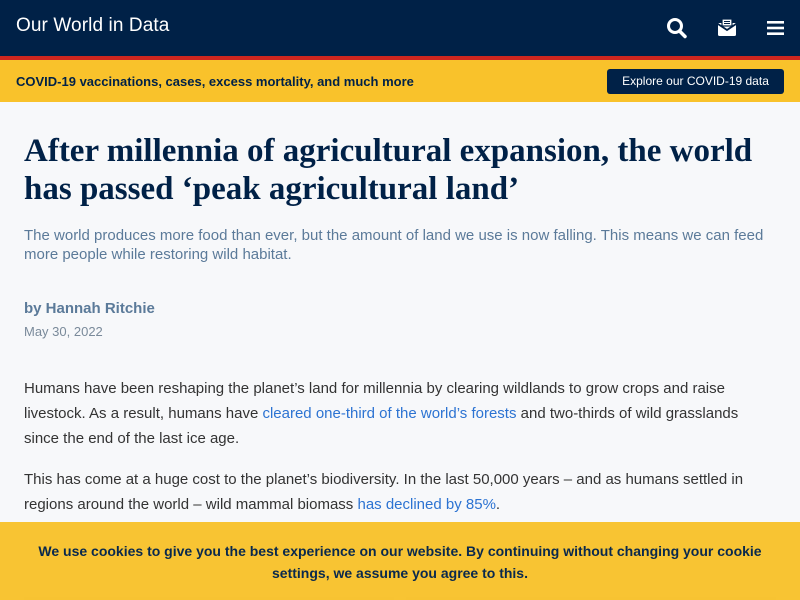  What do you see at coordinates (776, 28) in the screenshot?
I see `menu-icon` at bounding box center [776, 28].